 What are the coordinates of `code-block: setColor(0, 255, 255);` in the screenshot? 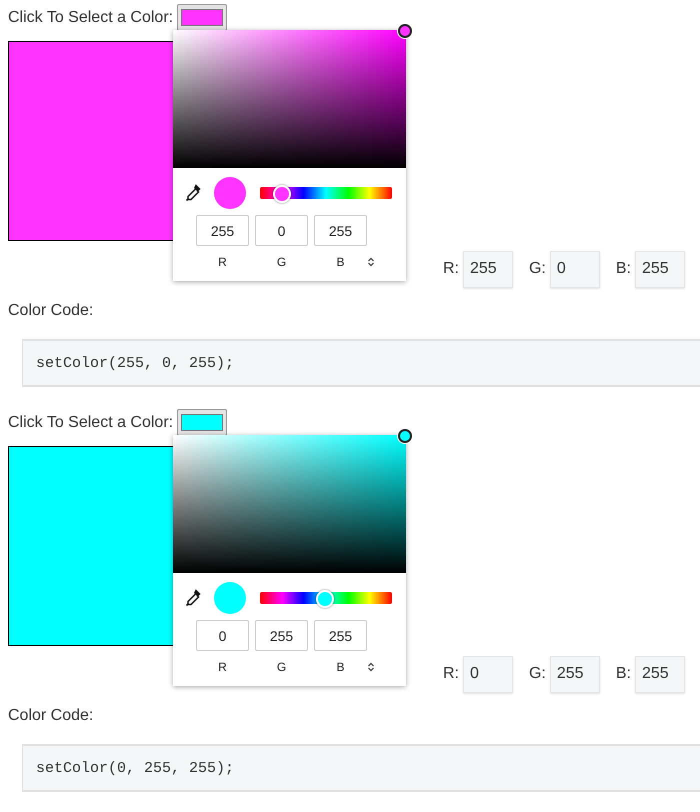 It's located at (361, 768).